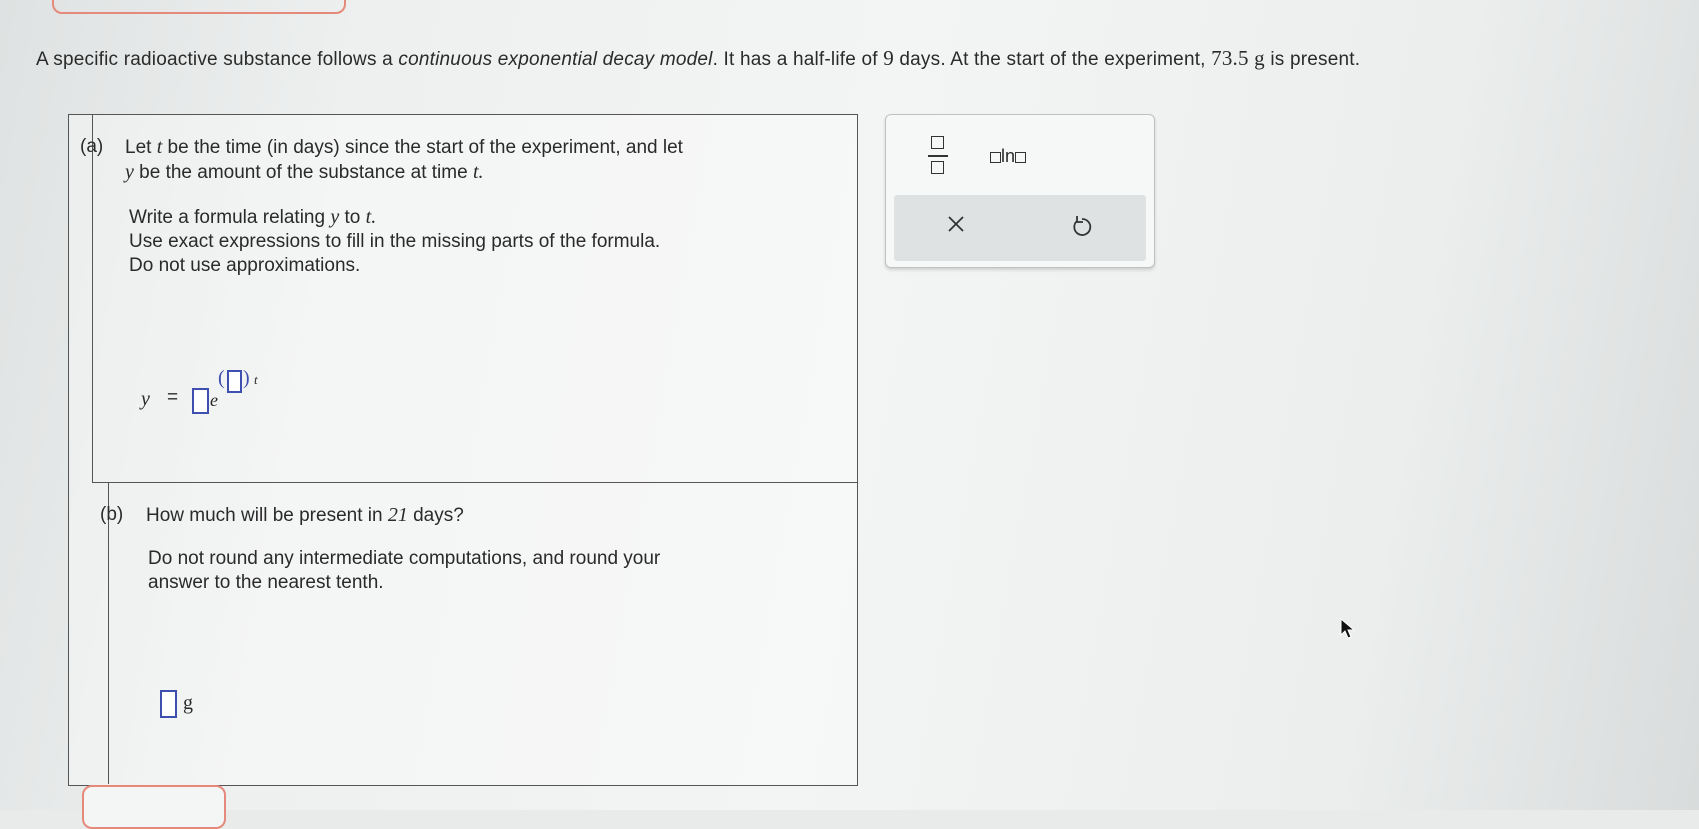 The width and height of the screenshot is (1699, 829). I want to click on close-icon, so click(956, 224).